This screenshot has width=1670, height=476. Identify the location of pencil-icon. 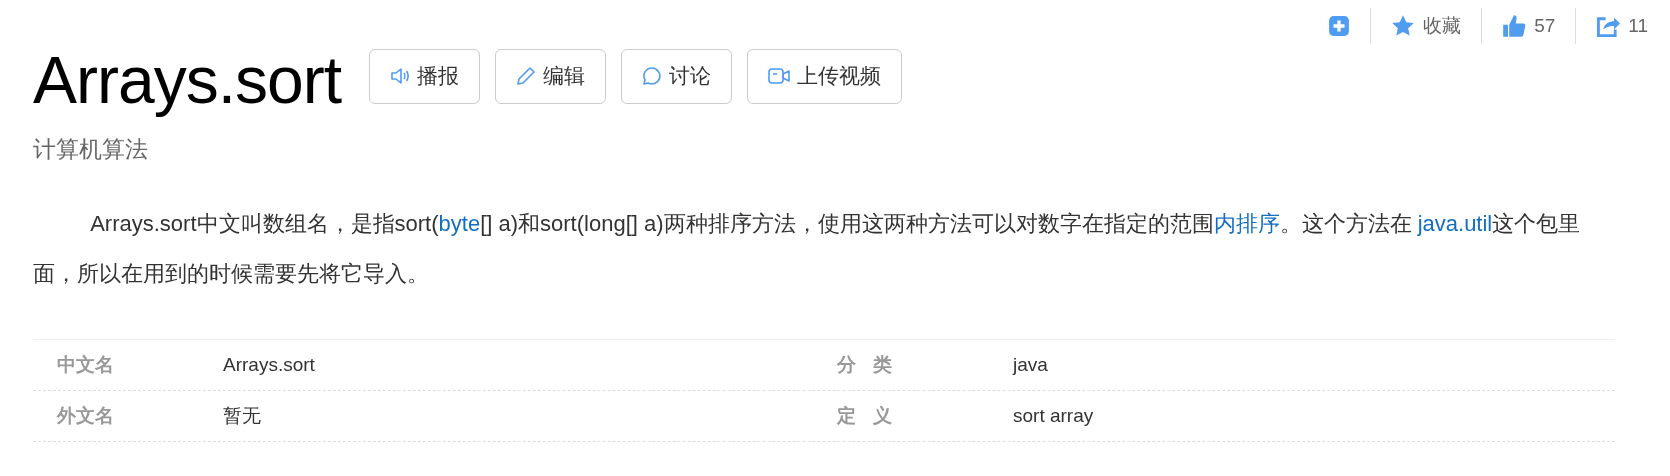
(526, 76).